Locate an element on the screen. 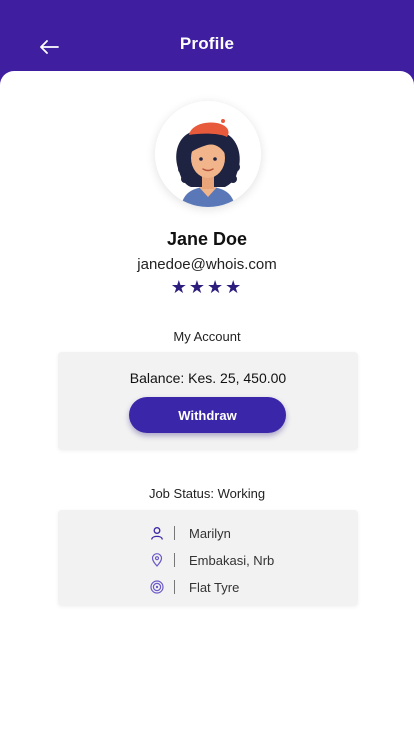 Image resolution: width=414 pixels, height=736 pixels. avatar is located at coordinates (208, 154).